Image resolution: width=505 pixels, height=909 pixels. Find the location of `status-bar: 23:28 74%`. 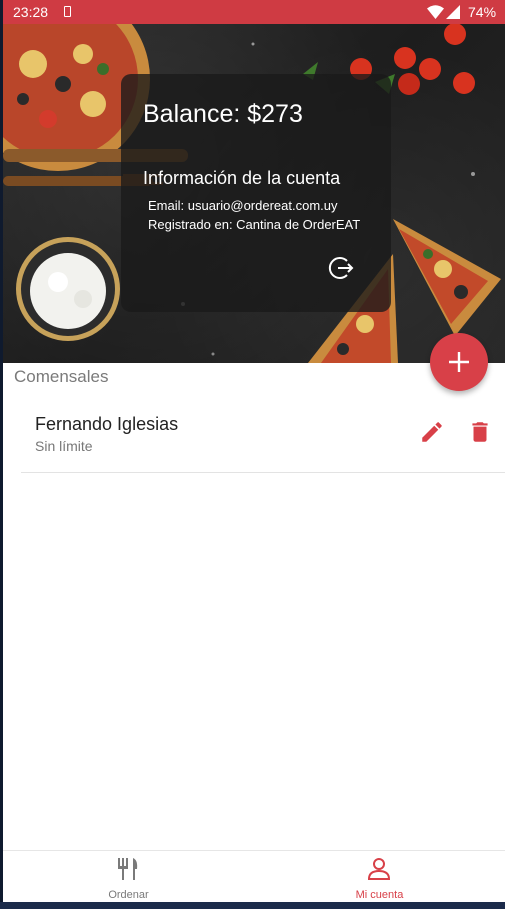

status-bar: 23:28 74% is located at coordinates (254, 12).